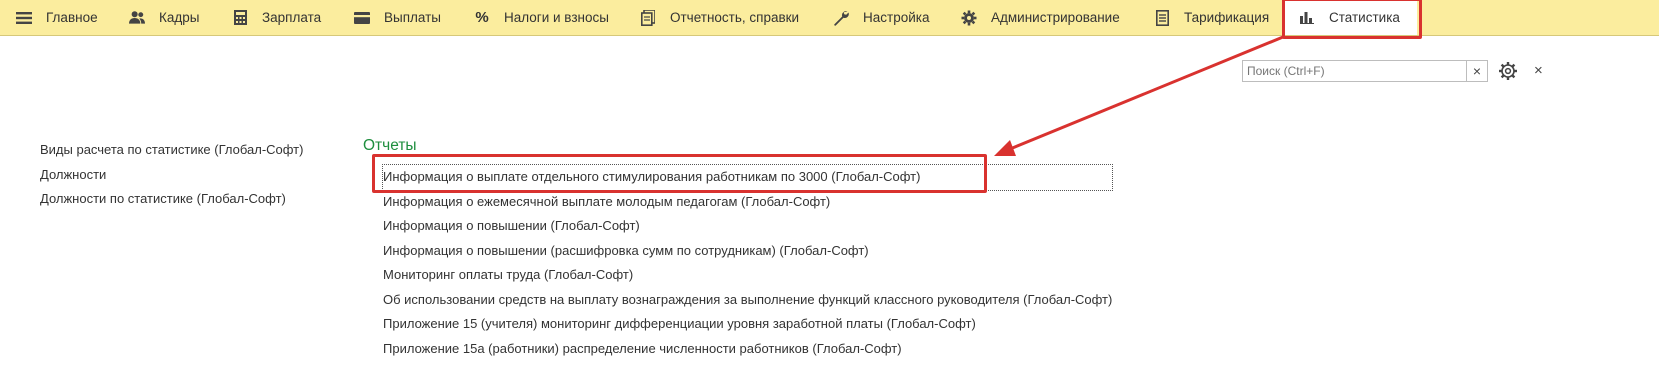 This screenshot has width=1659, height=389. What do you see at coordinates (896, 17) in the screenshot?
I see `tab-label: Настройка` at bounding box center [896, 17].